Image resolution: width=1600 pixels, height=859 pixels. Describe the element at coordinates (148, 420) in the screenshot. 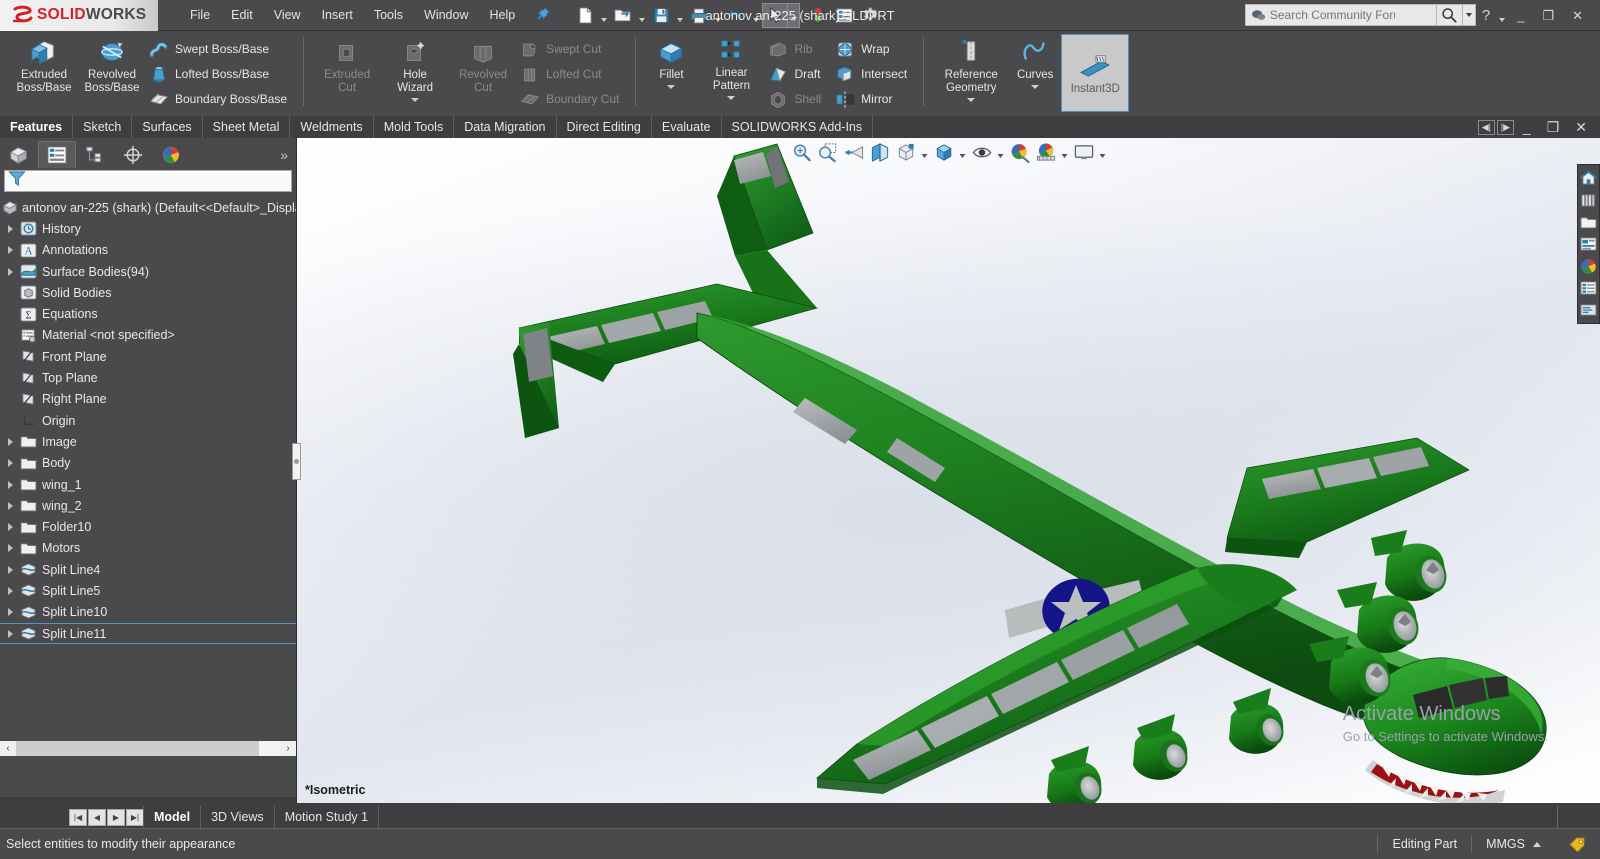

I see `tree-item-origin: Origin` at that location.